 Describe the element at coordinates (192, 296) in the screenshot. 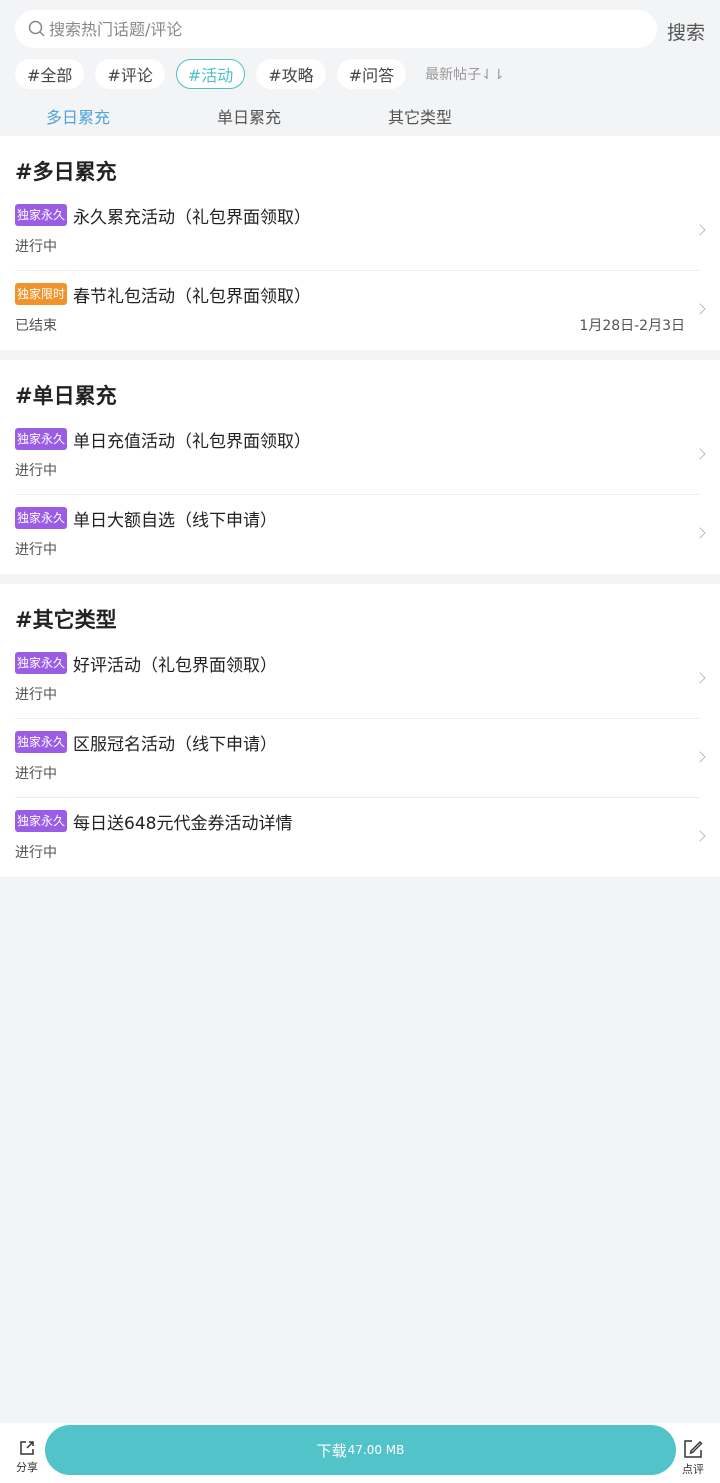

I see `item-title: 春节礼包活动（礼包界面领取）` at that location.